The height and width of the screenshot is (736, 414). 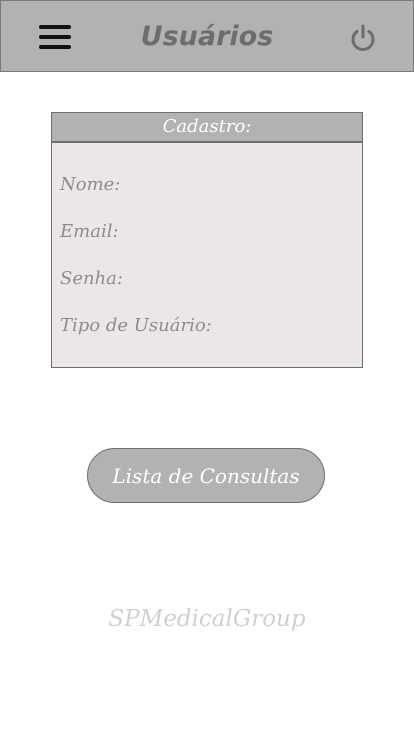 What do you see at coordinates (136, 326) in the screenshot?
I see `user-type-field-label: Tipo de Usuário:` at bounding box center [136, 326].